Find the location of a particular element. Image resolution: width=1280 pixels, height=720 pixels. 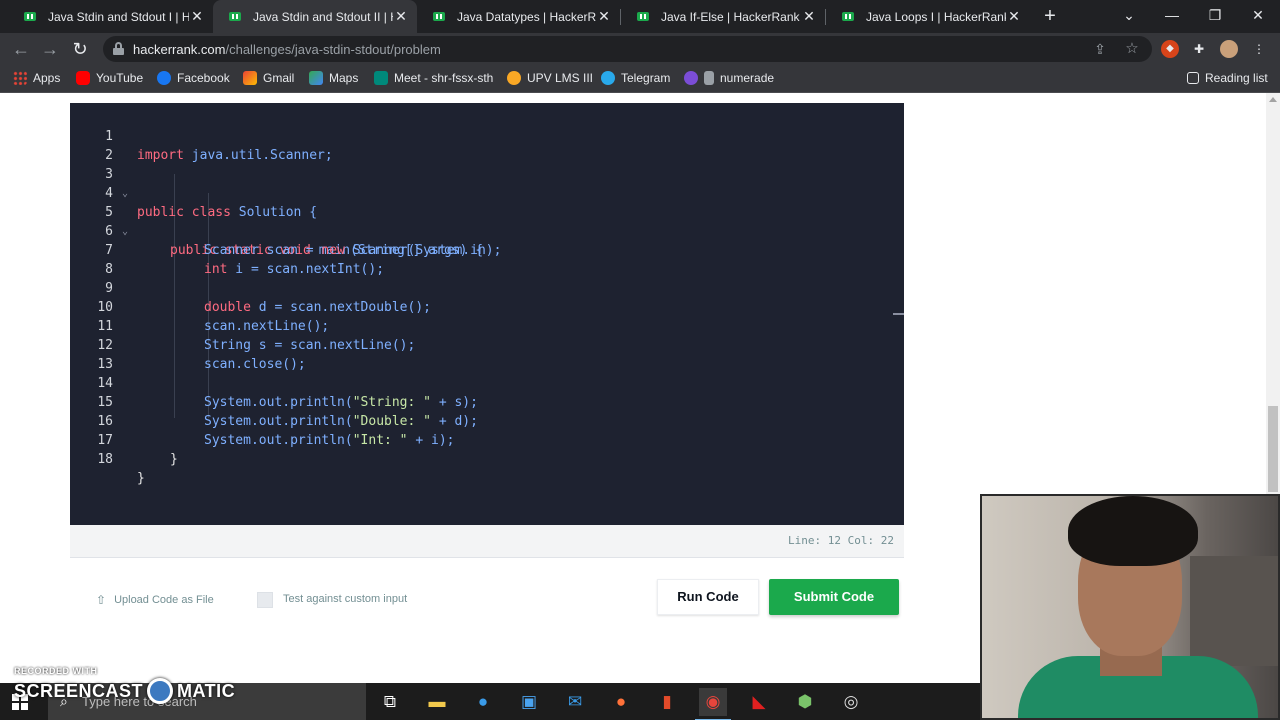

apps-grid-icon is located at coordinates (20, 78).